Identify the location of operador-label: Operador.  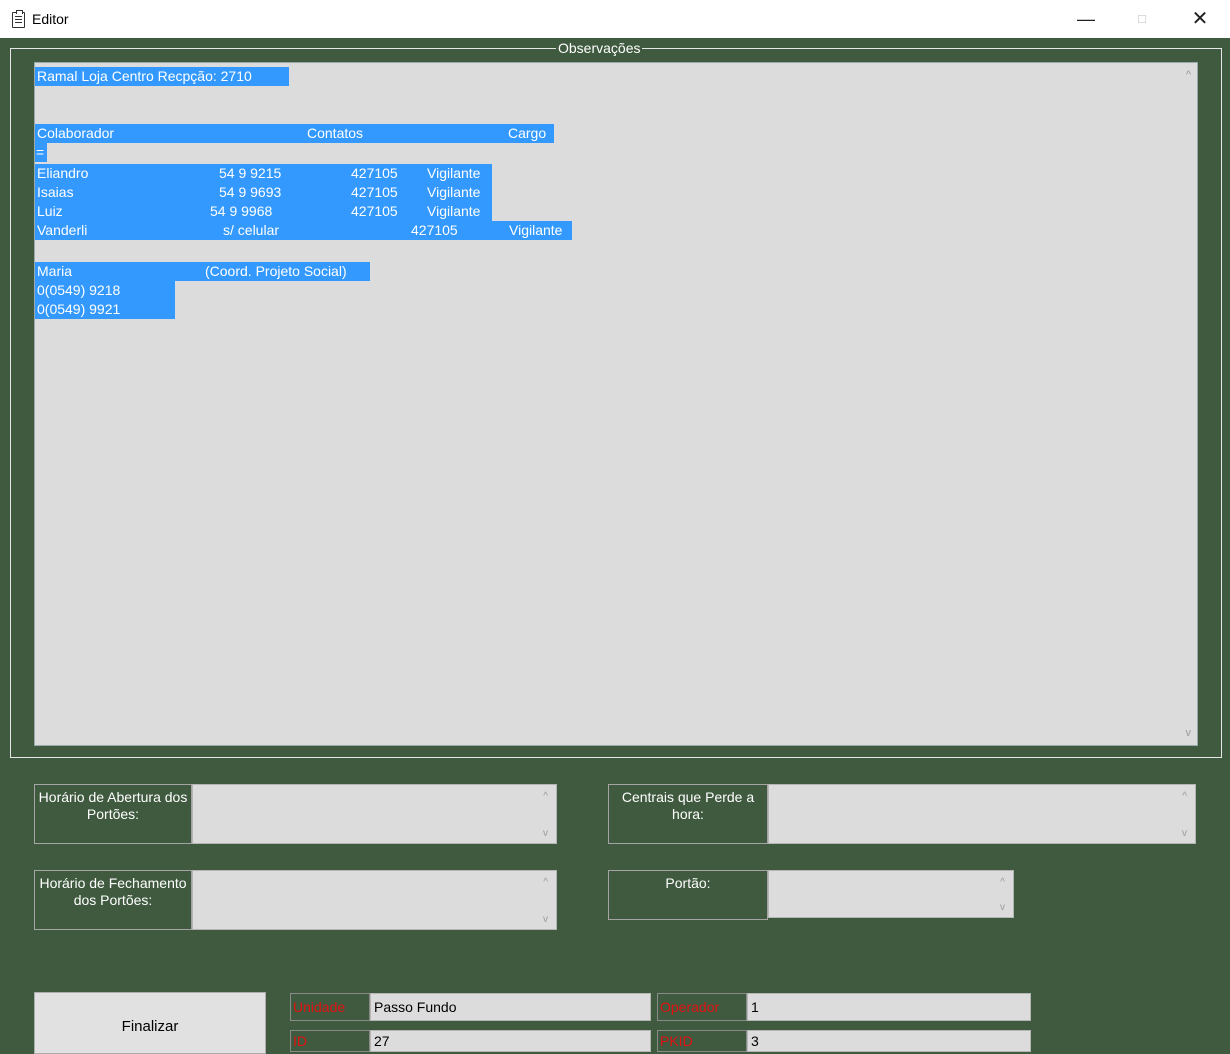
(702, 1007).